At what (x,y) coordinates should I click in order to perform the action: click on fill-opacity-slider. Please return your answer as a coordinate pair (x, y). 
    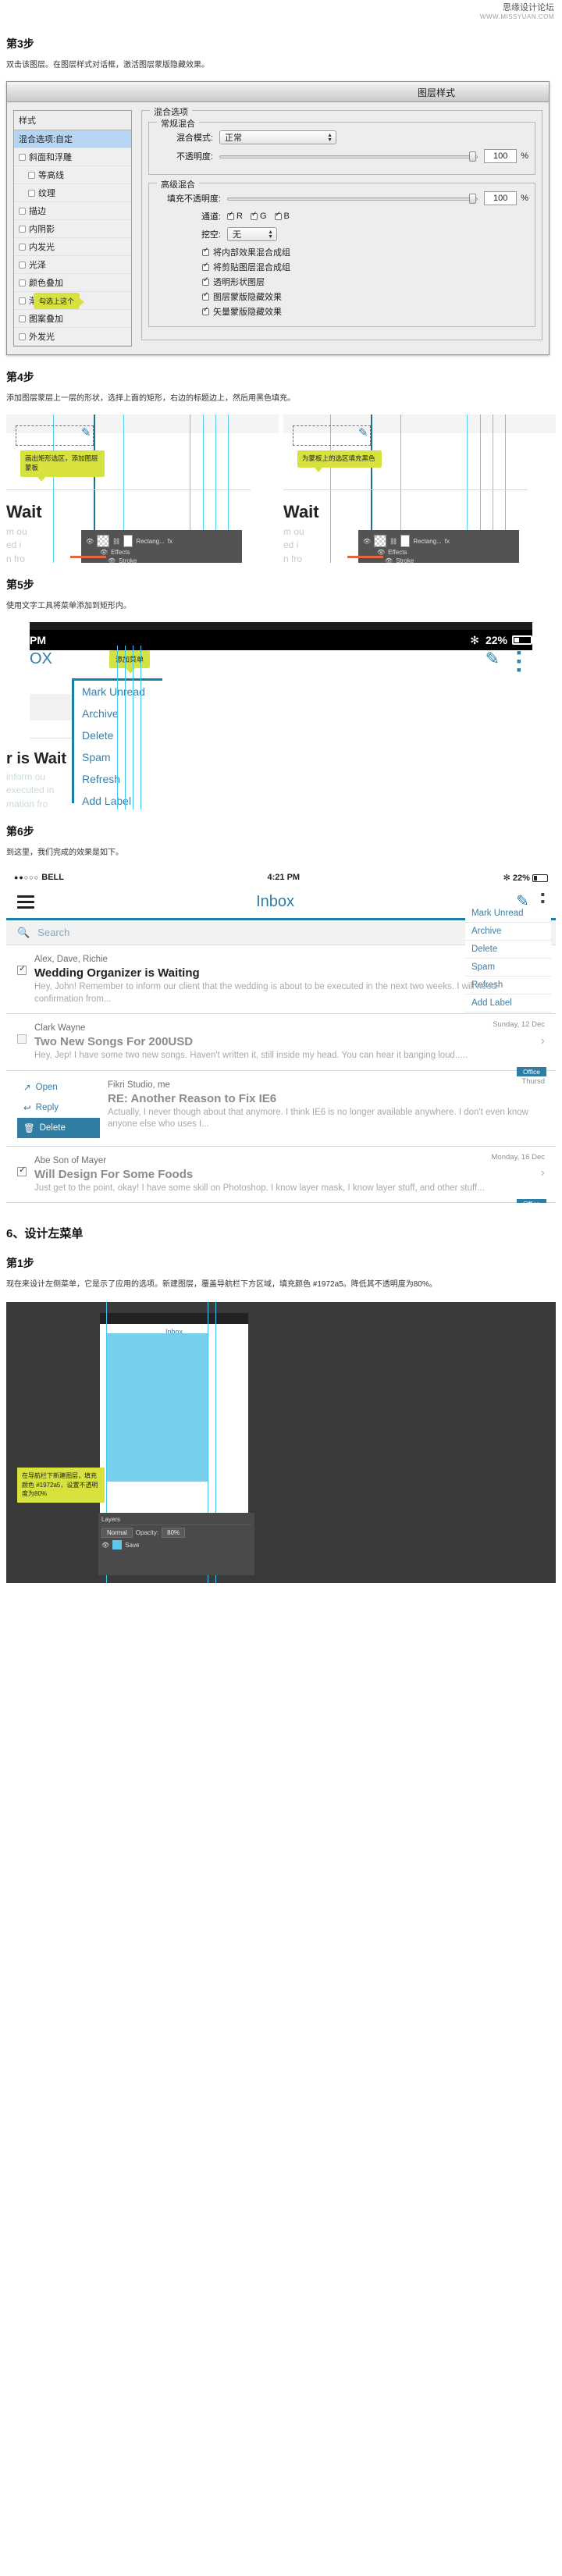
    Looking at the image, I should click on (353, 198).